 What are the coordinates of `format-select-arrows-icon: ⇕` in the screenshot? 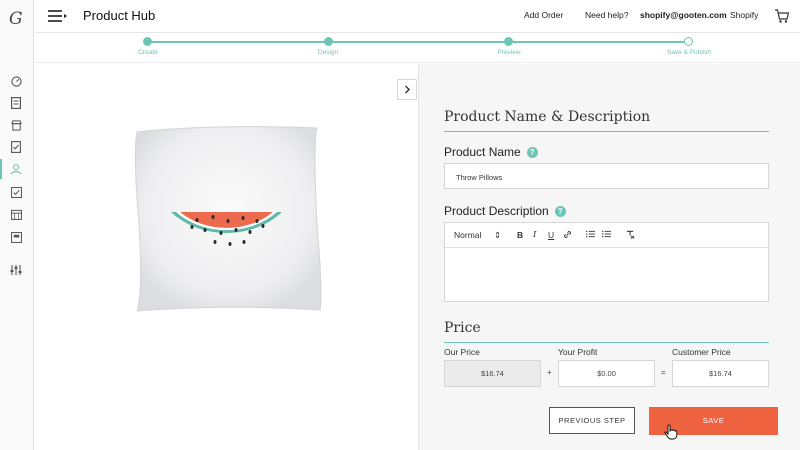 It's located at (497, 235).